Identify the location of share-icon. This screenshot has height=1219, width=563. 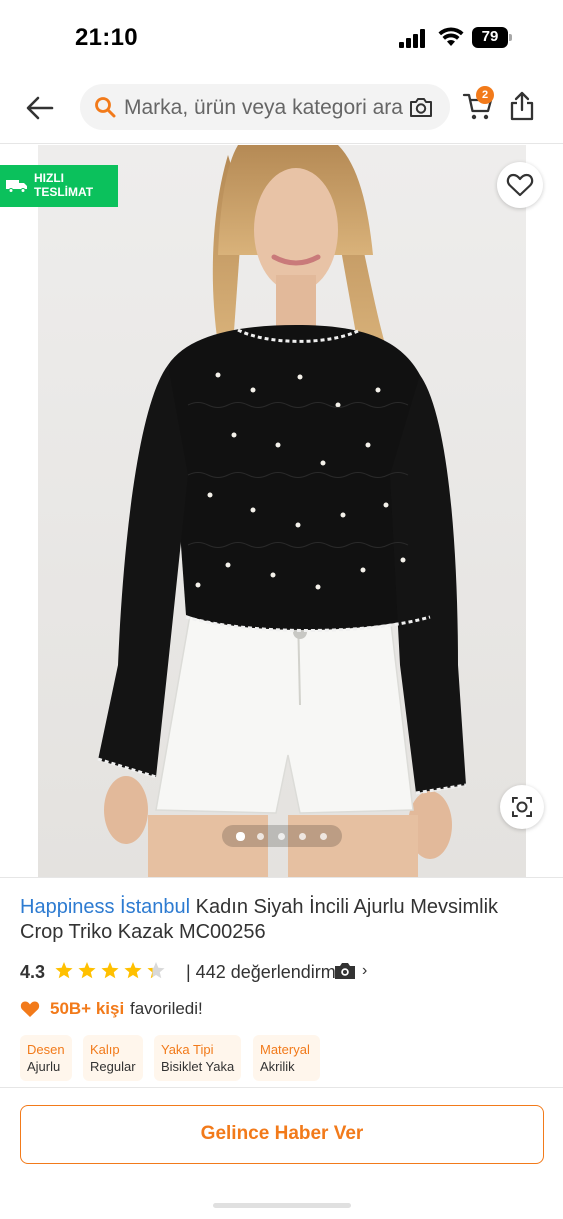
(522, 106).